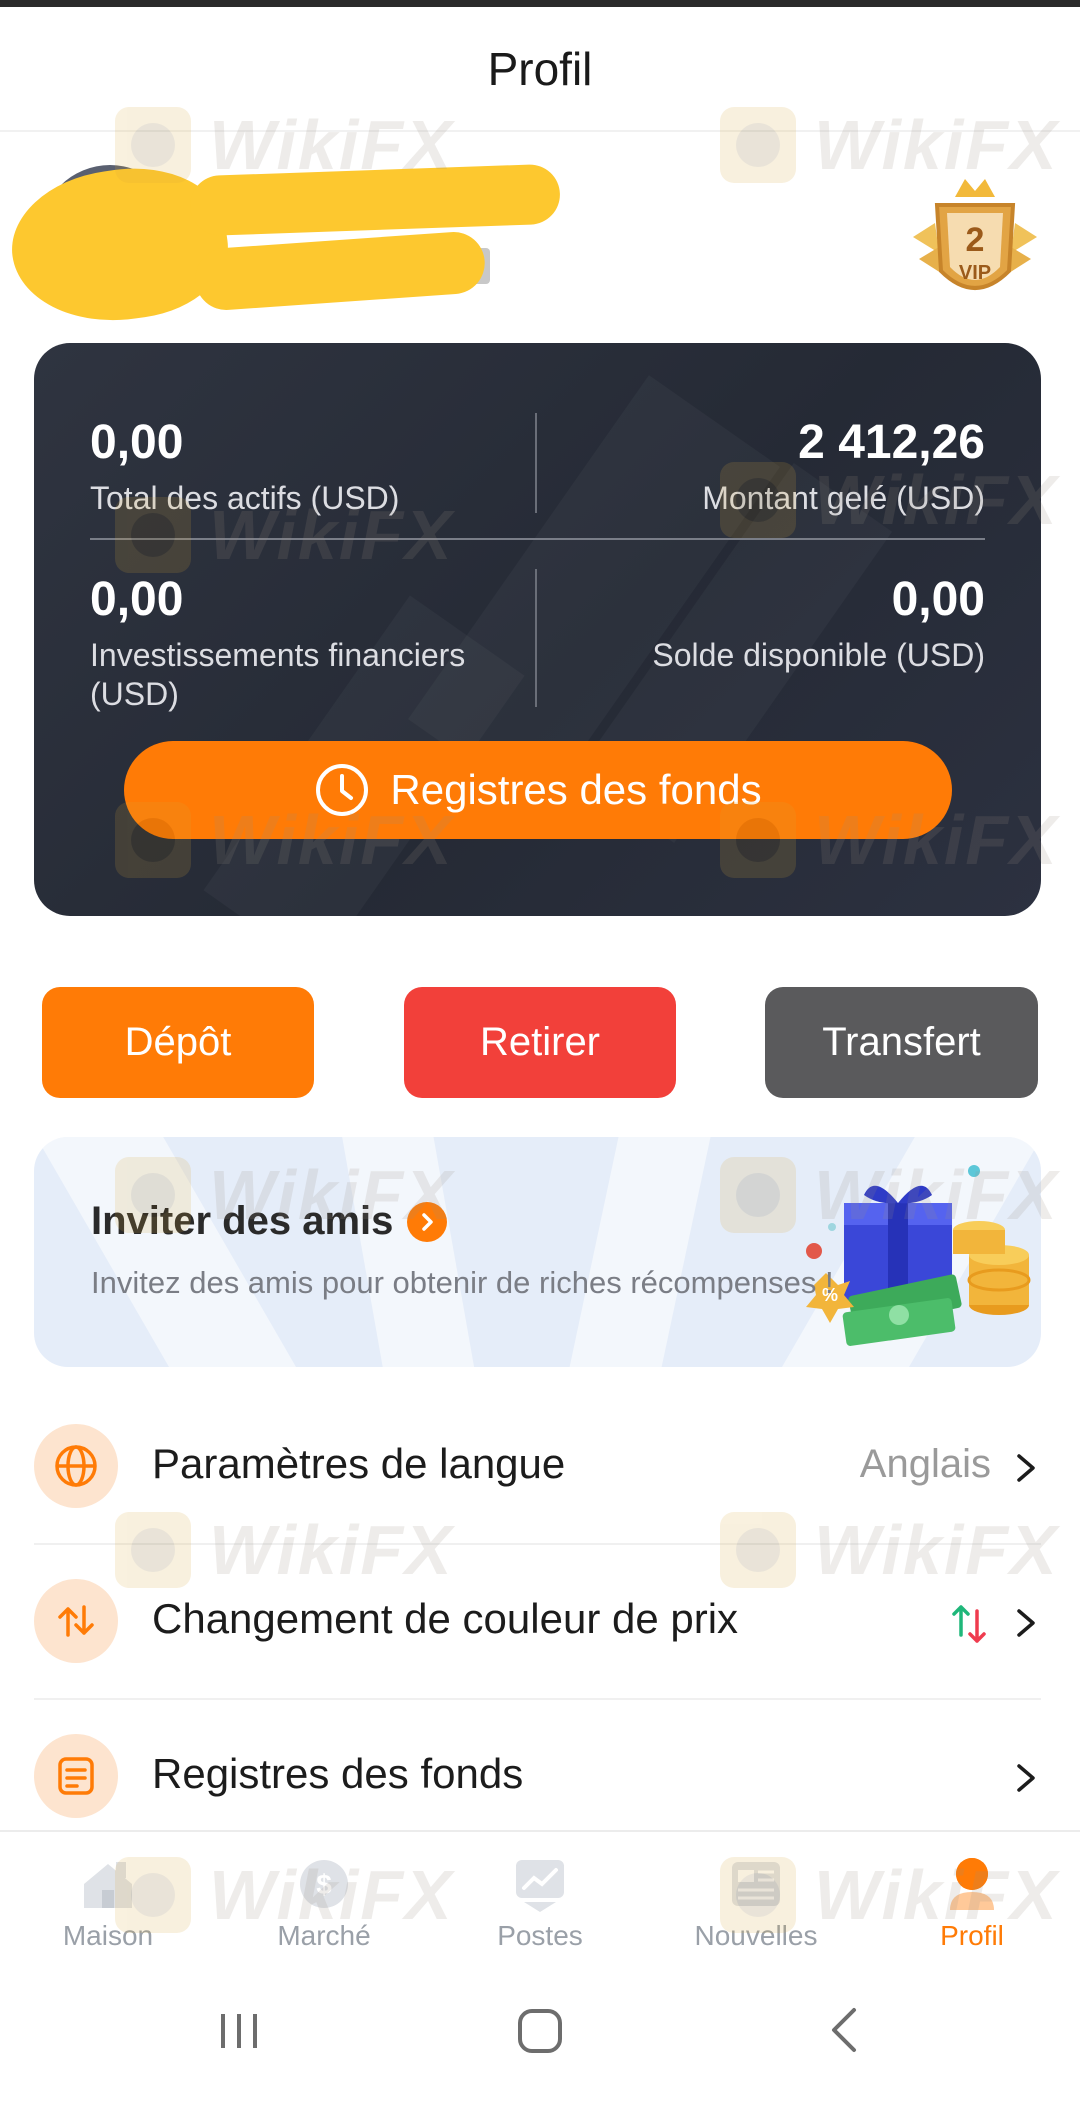  What do you see at coordinates (845, 2030) in the screenshot?
I see `back-icon` at bounding box center [845, 2030].